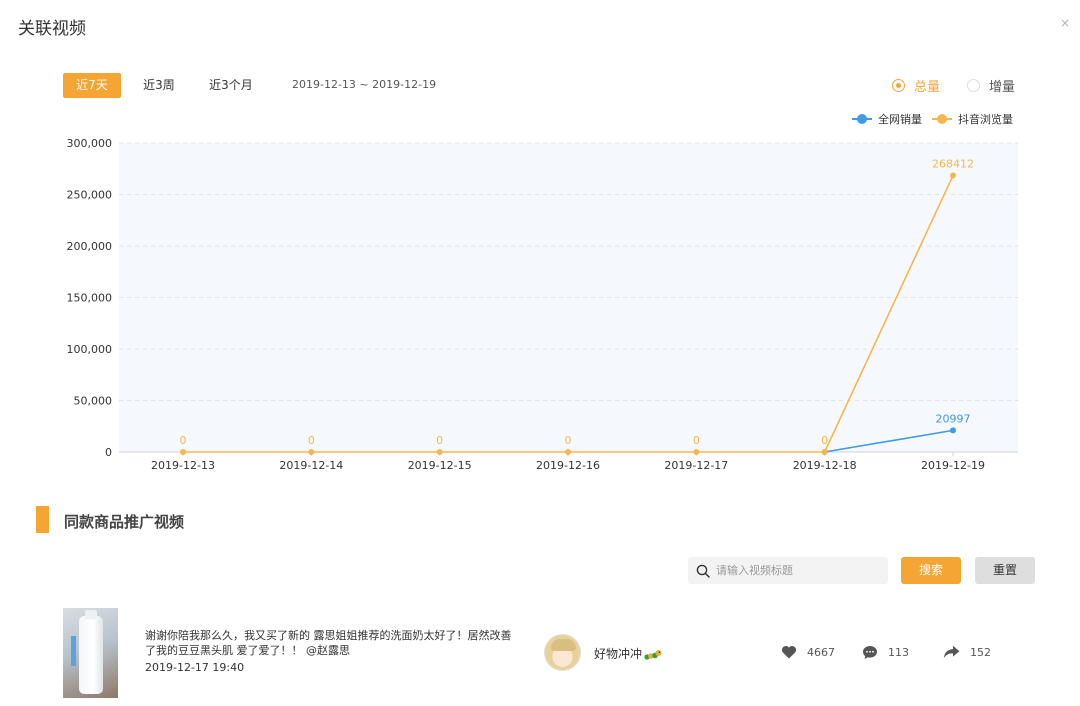 Image resolution: width=1080 pixels, height=706 pixels. What do you see at coordinates (703, 571) in the screenshot?
I see `search-icon` at bounding box center [703, 571].